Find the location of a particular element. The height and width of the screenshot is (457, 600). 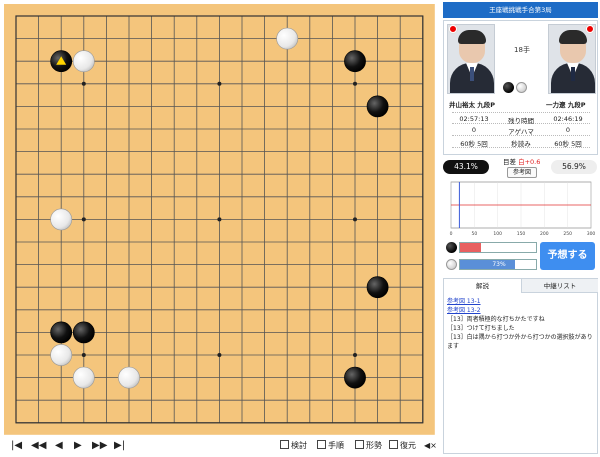

shape-toggle: 形勢 is located at coordinates (368, 446).